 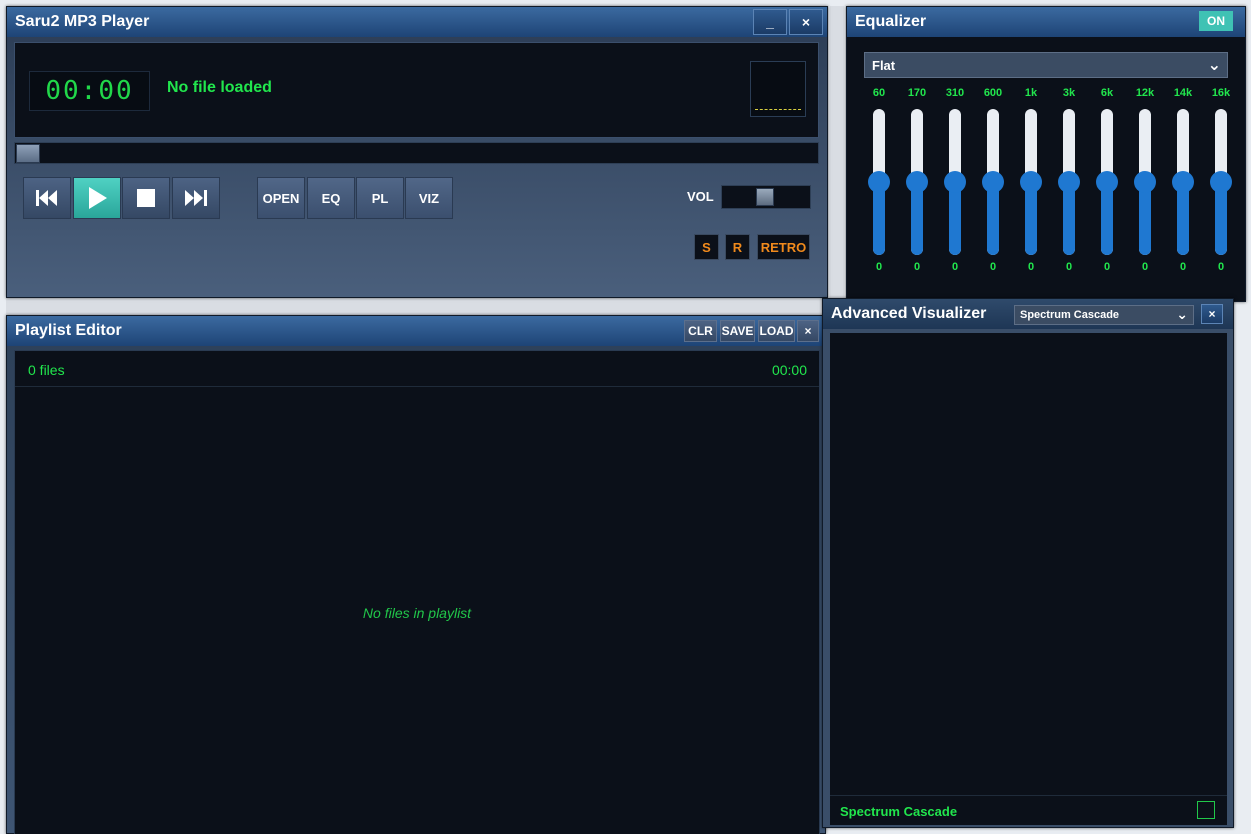 What do you see at coordinates (737, 331) in the screenshot?
I see `save-button: SAVE` at bounding box center [737, 331].